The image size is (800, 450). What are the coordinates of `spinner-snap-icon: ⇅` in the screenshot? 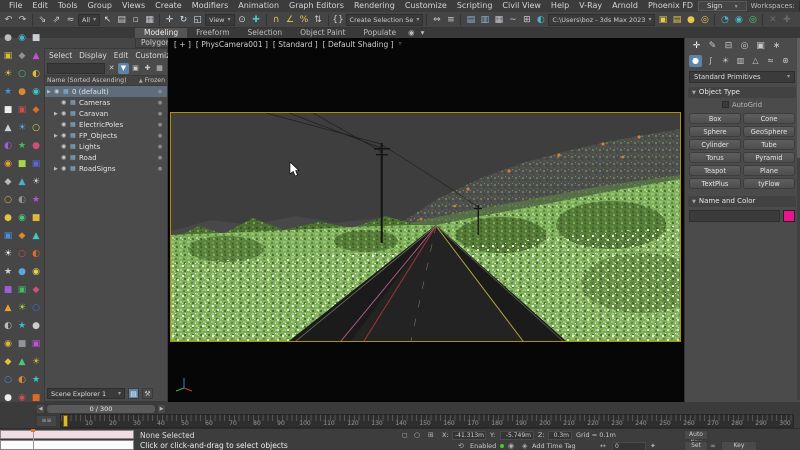 It's located at (318, 20).